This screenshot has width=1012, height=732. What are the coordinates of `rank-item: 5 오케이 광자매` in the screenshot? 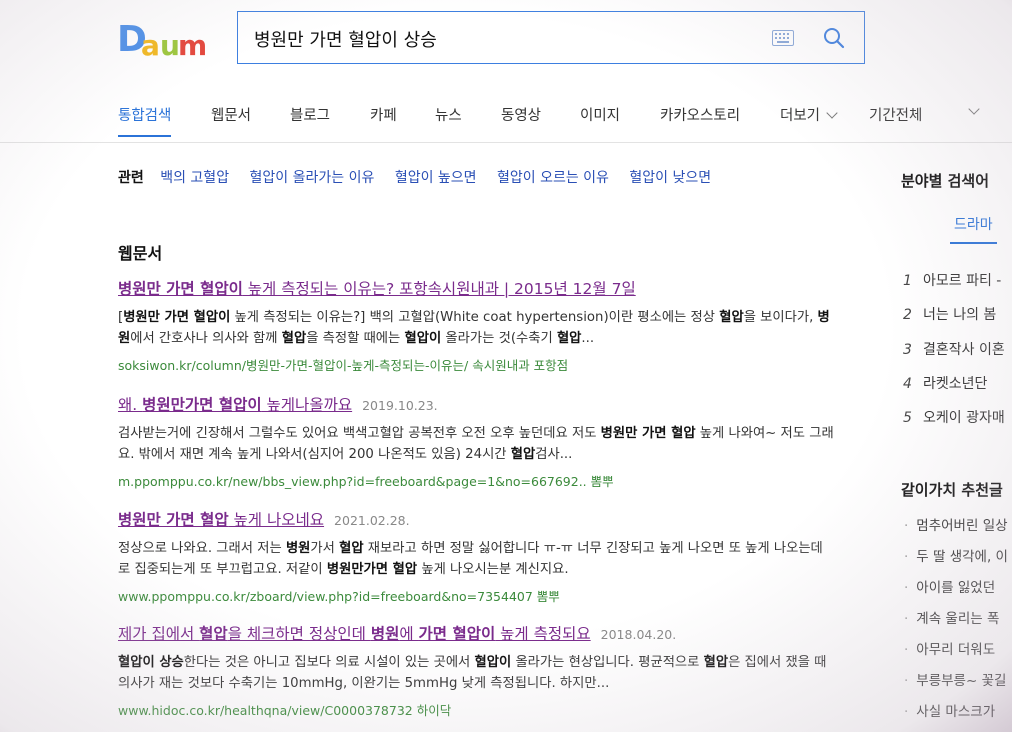 It's located at (954, 417).